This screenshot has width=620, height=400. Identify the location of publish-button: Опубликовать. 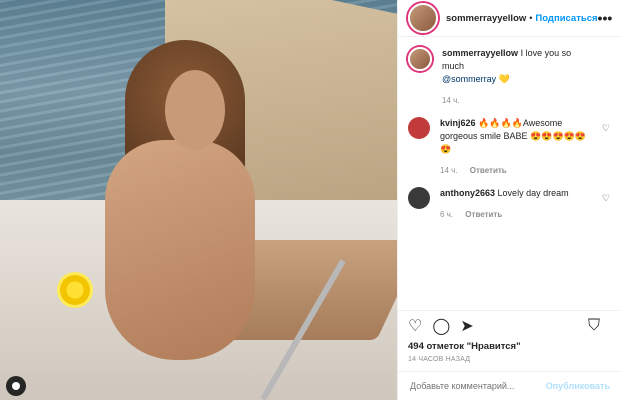
(578, 386).